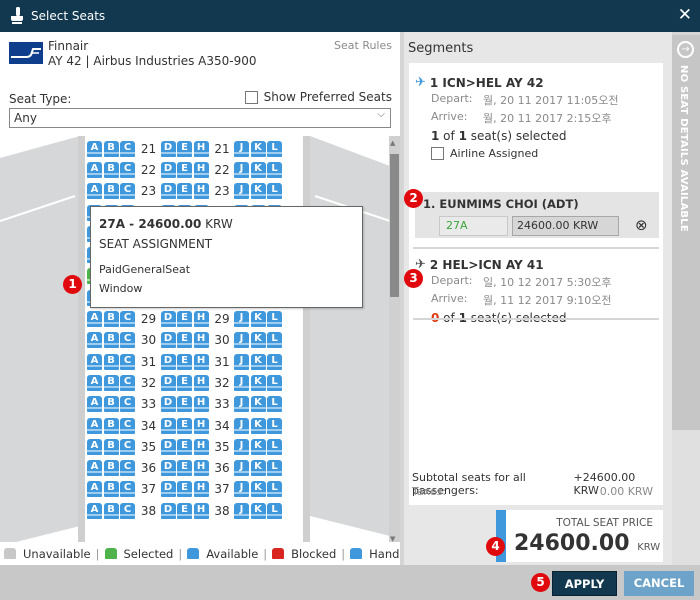  I want to click on seat-32C: C, so click(127, 382).